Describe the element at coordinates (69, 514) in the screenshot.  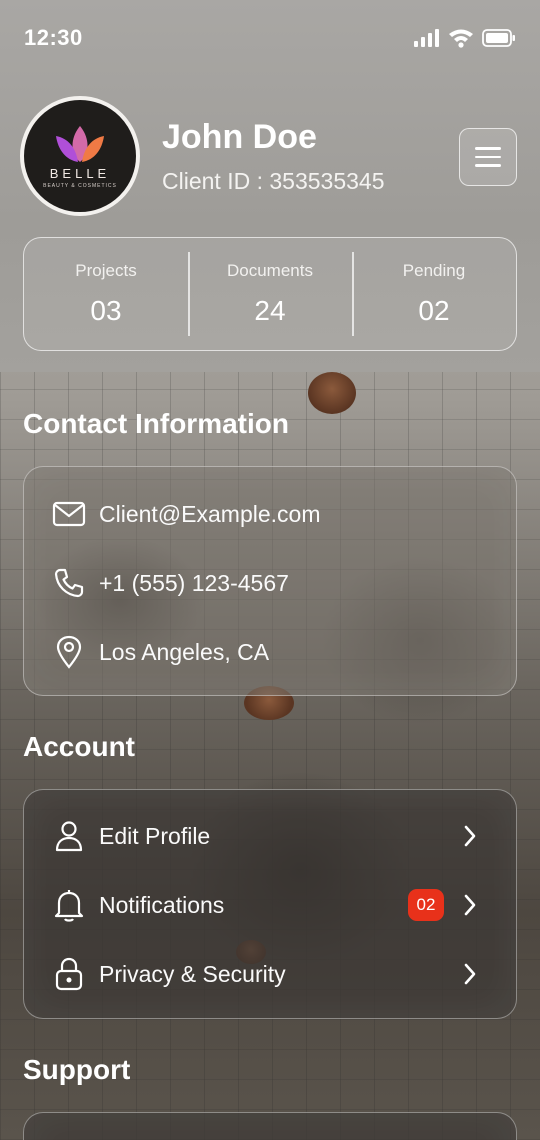
I see `mail-icon` at that location.